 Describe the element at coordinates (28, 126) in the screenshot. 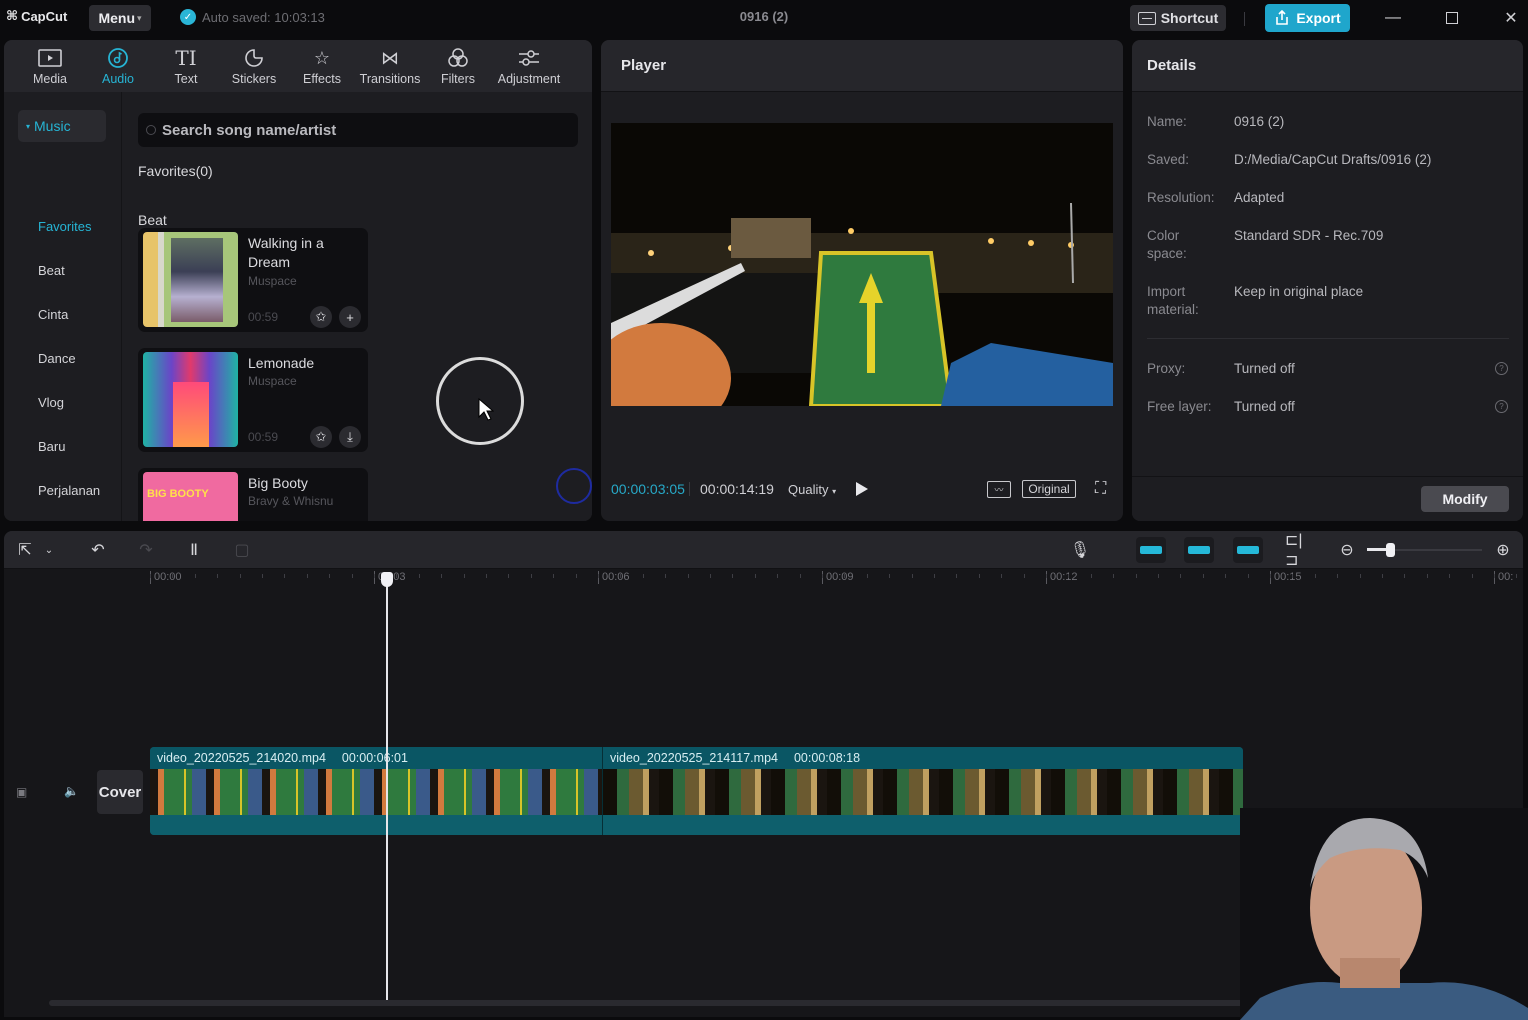

I see `caret-down-icon: ▾` at that location.